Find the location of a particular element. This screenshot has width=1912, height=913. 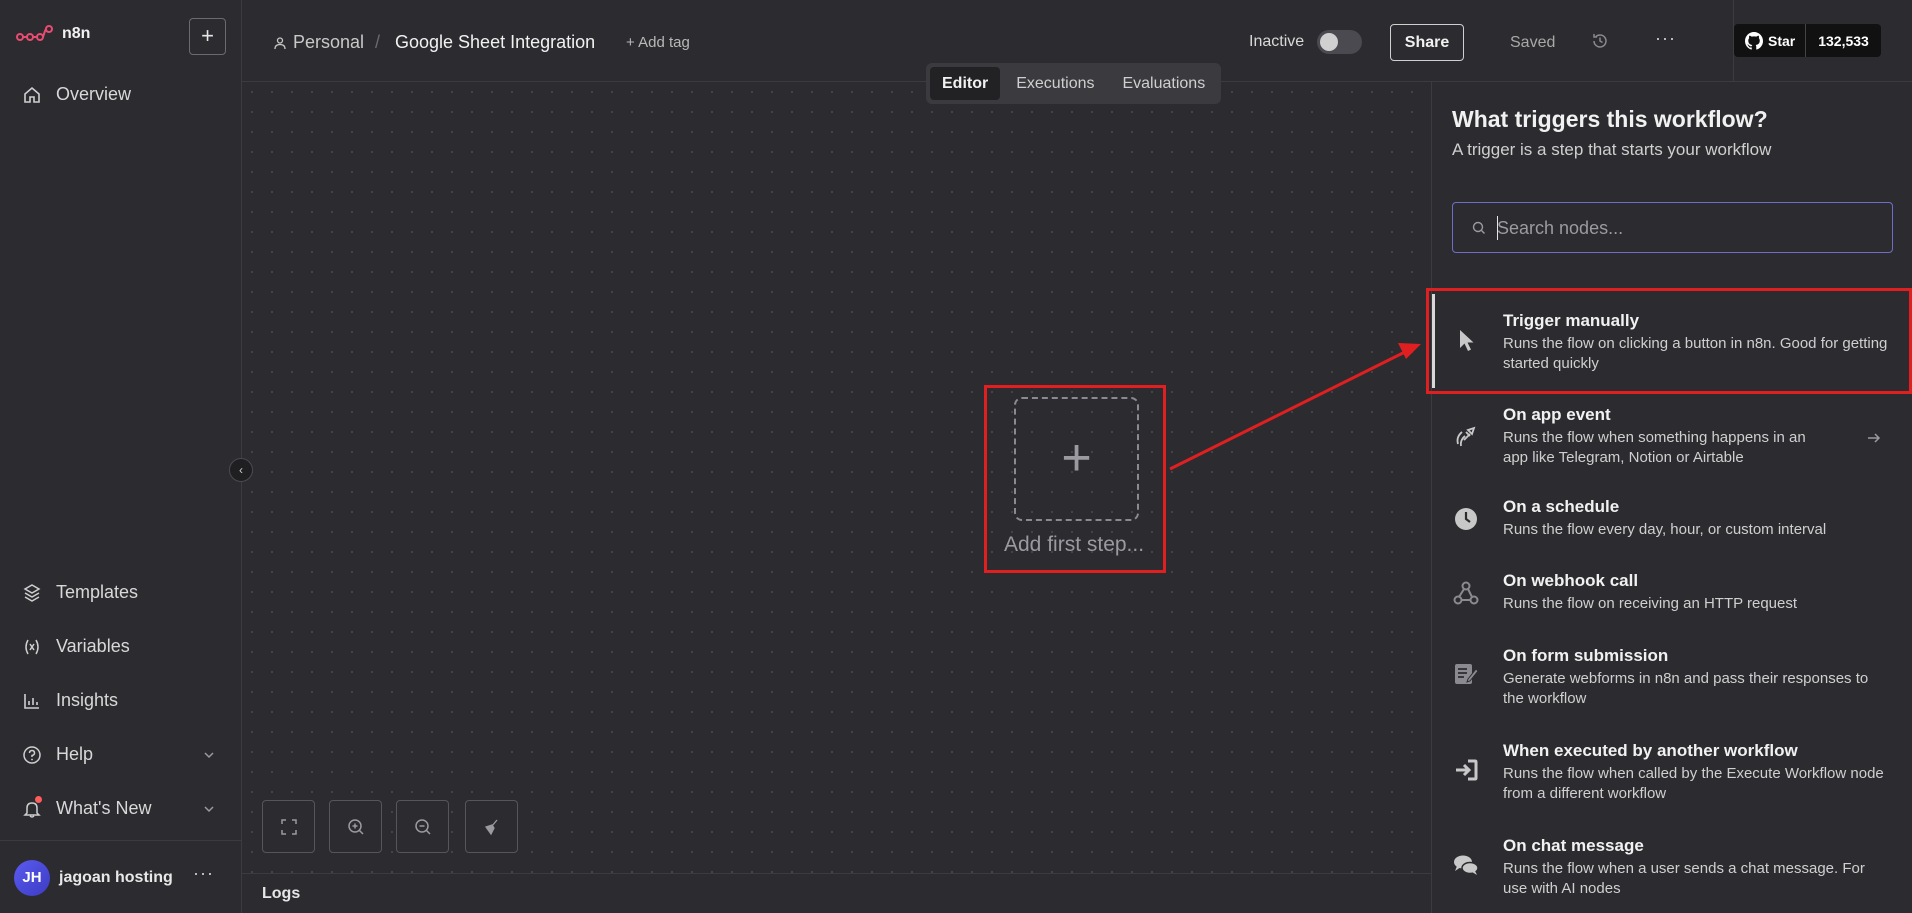

trigger-title: On webhook call is located at coordinates (1571, 580).